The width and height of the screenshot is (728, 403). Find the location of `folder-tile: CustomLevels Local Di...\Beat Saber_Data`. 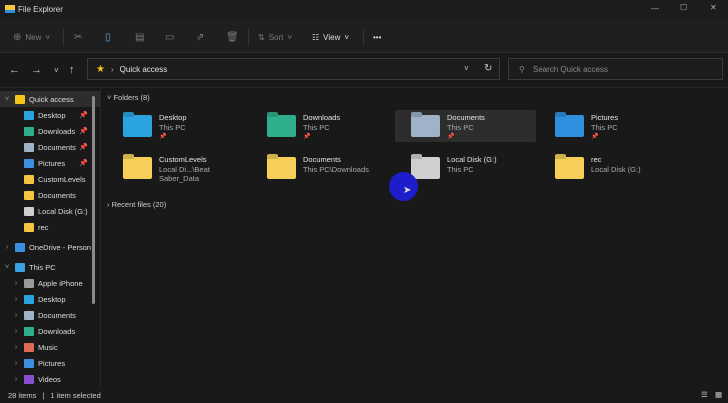

folder-tile: CustomLevels Local Di...\Beat Saber_Data is located at coordinates (177, 168).